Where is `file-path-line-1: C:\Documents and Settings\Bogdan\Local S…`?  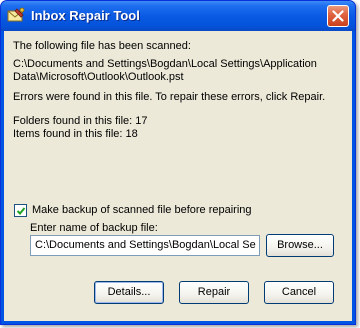 file-path-line-1: C:\Documents and Settings\Bogdan\Local S… is located at coordinates (165, 64).